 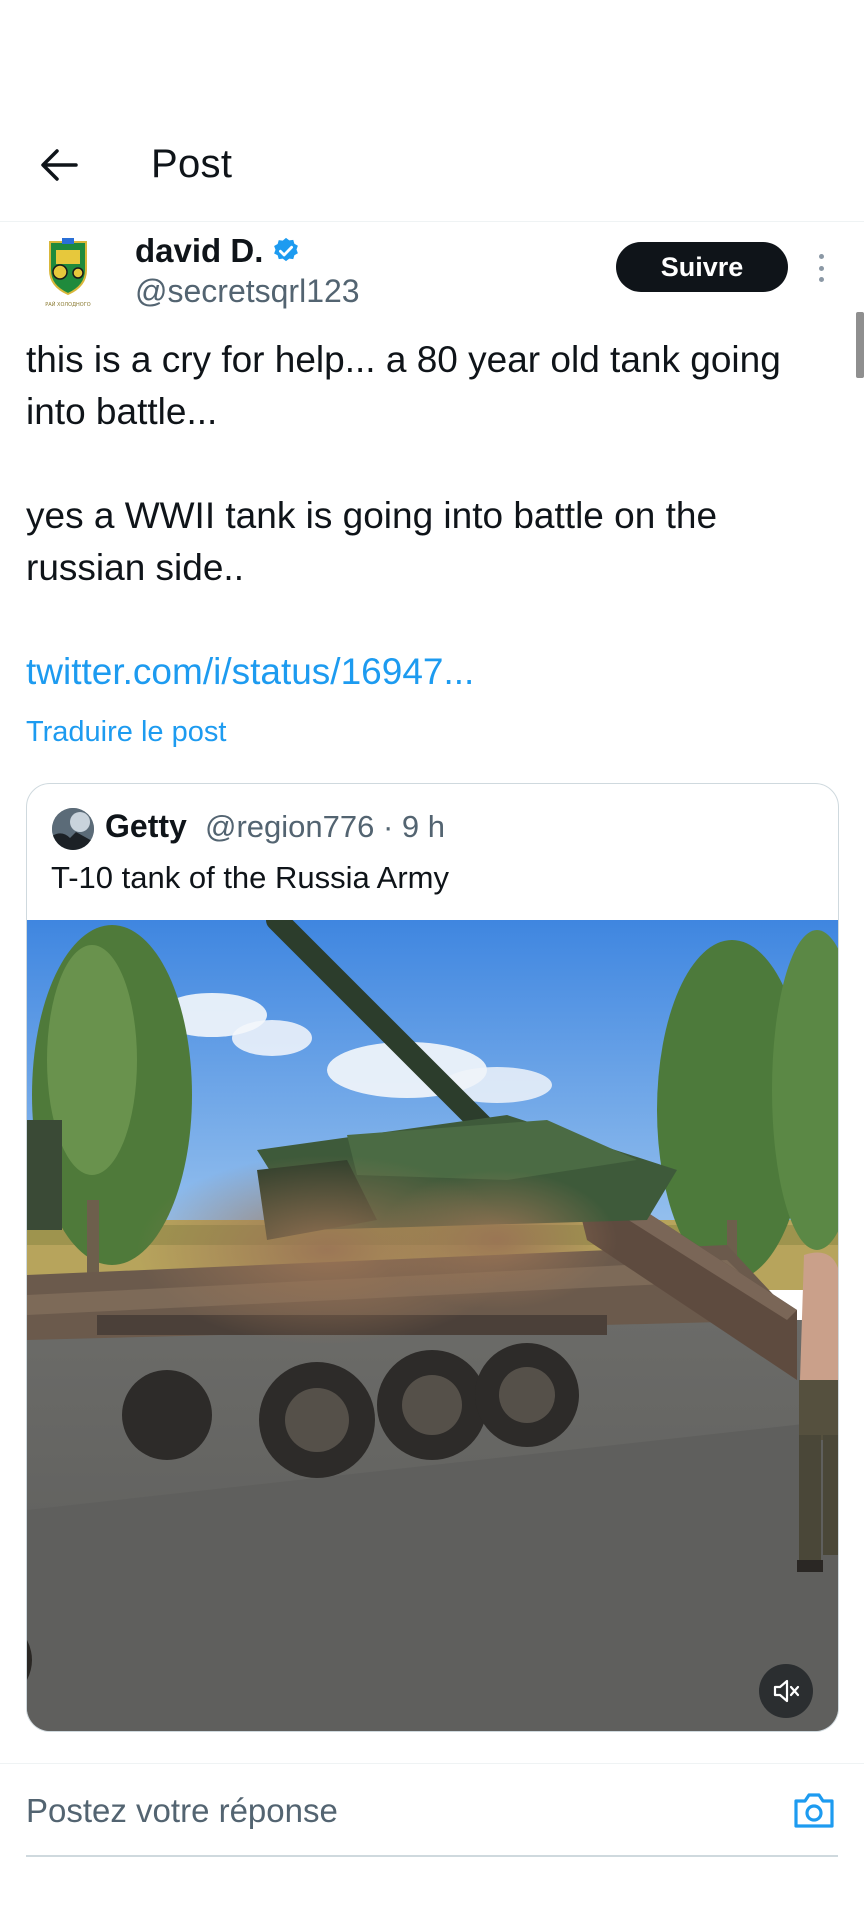 I want to click on page-title: Post, so click(x=192, y=164).